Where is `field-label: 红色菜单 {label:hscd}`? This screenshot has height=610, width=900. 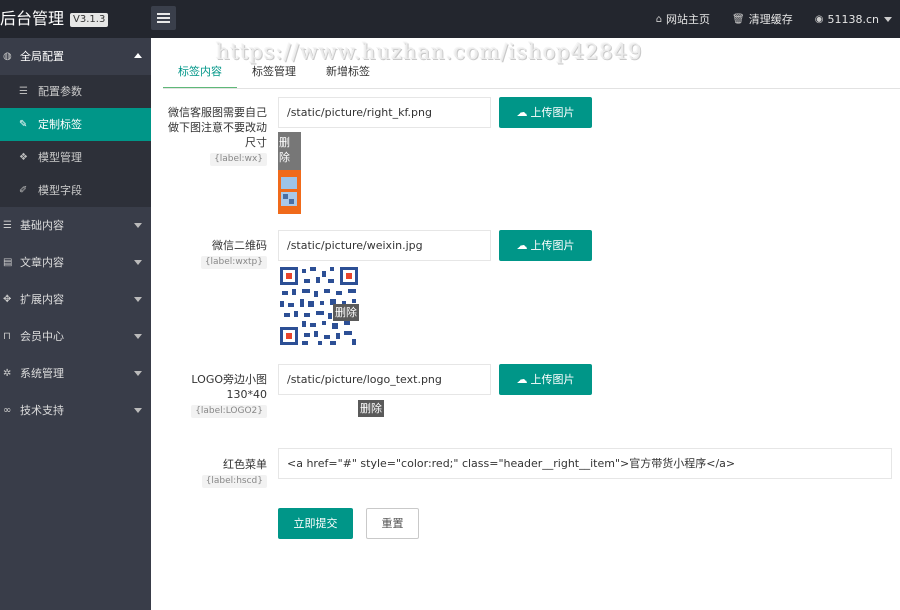 field-label: 红色菜单 {label:hscd} is located at coordinates (216, 472).